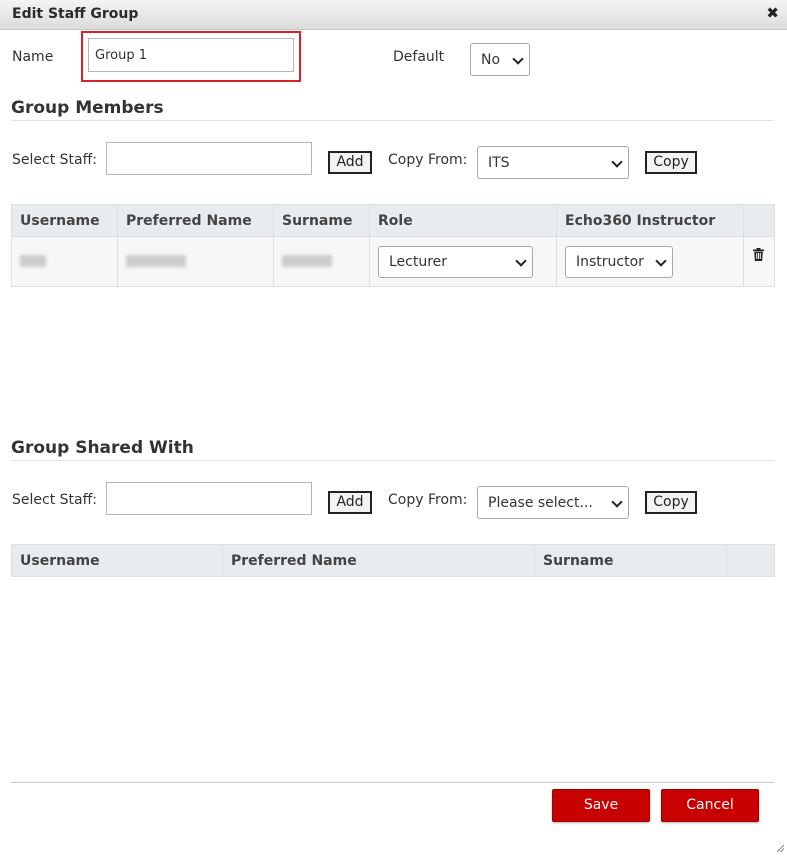 This screenshot has width=787, height=856. I want to click on group-shared-with-table: Username Preferred Name Surname, so click(393, 560).